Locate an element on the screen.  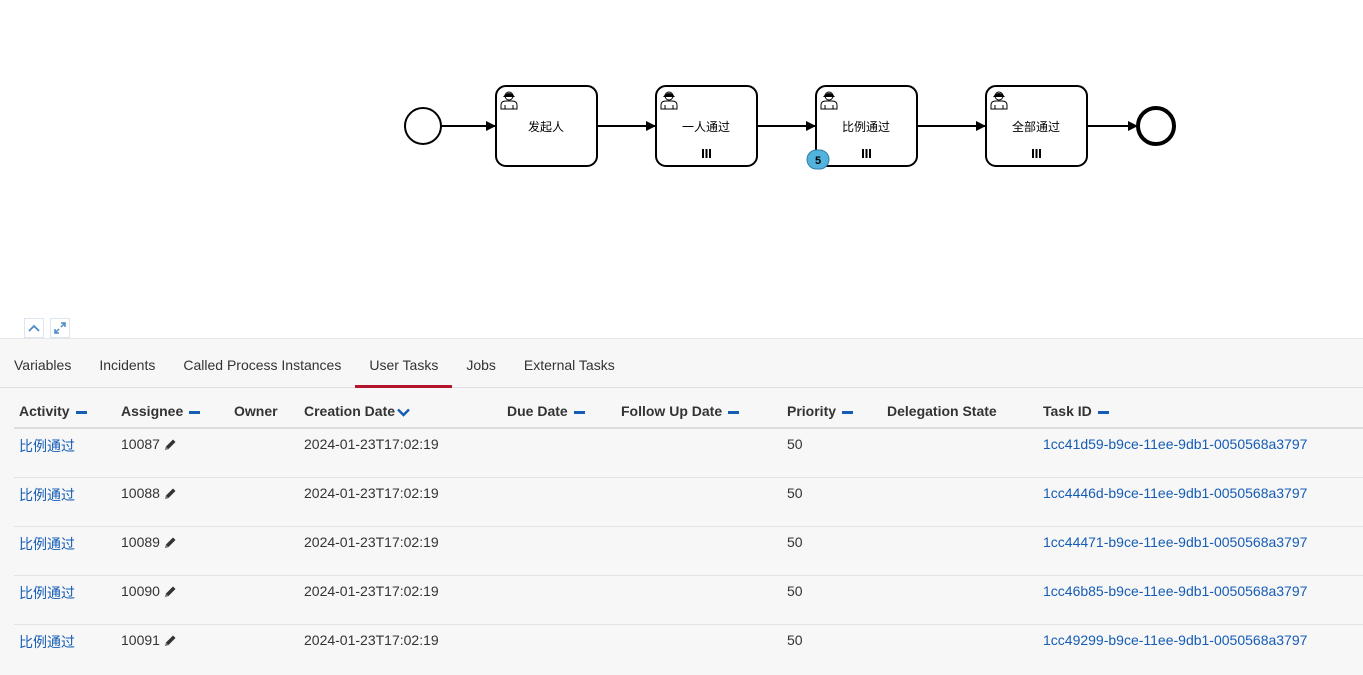
column-header-creation-date: Creation Date is located at coordinates (400, 414).